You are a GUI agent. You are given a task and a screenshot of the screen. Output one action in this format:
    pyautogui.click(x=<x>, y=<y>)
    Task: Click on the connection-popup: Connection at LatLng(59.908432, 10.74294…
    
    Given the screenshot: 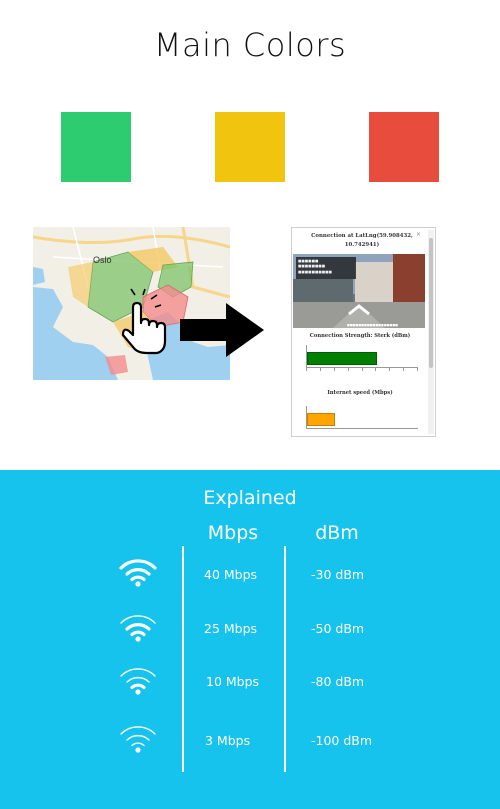 What is the action you would take?
    pyautogui.click(x=363, y=332)
    